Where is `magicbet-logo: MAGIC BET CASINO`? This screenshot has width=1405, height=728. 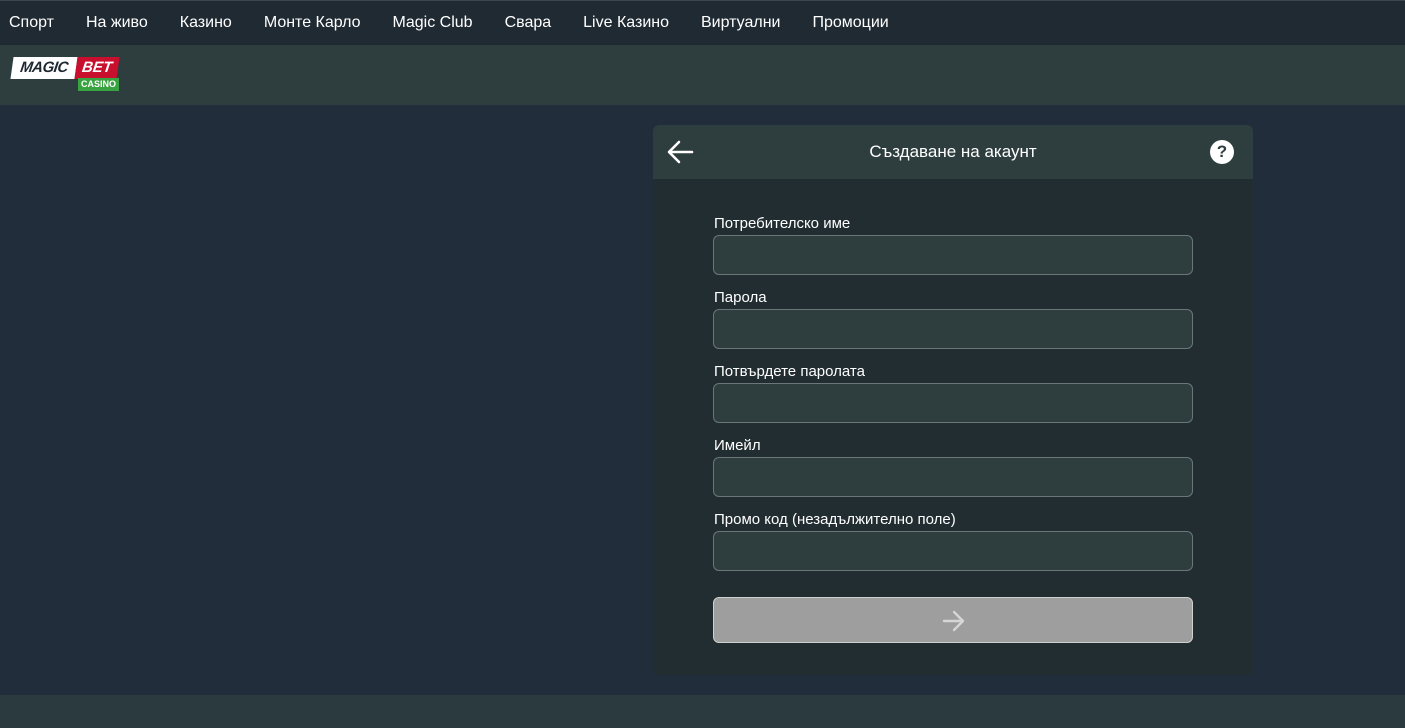
magicbet-logo: MAGIC BET CASINO is located at coordinates (65, 75).